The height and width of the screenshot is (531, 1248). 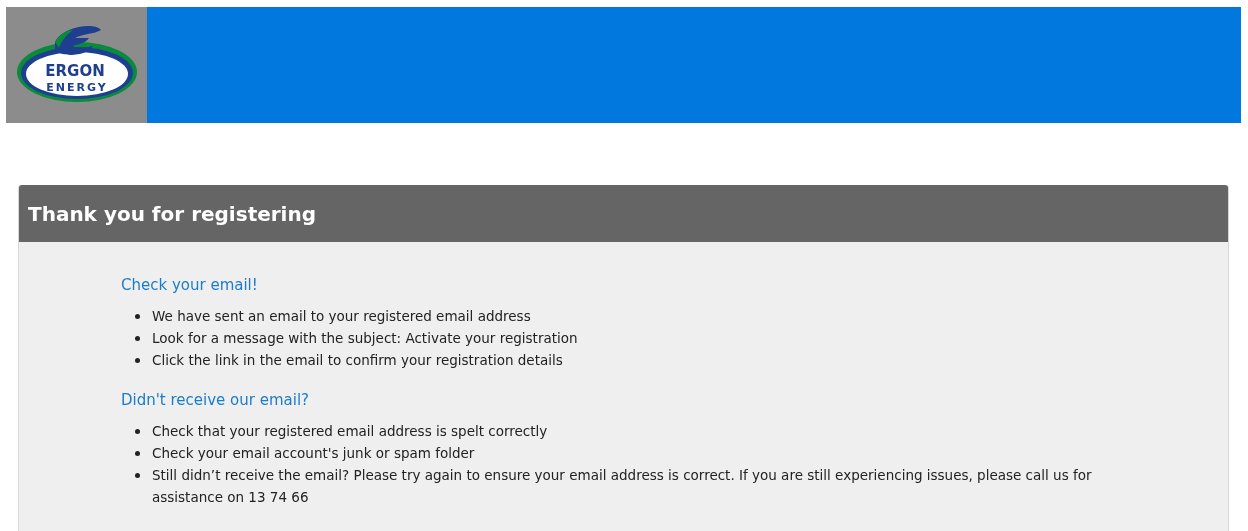 I want to click on list-item-text: Look for a message with the subject: Activate your registration, so click(x=365, y=338).